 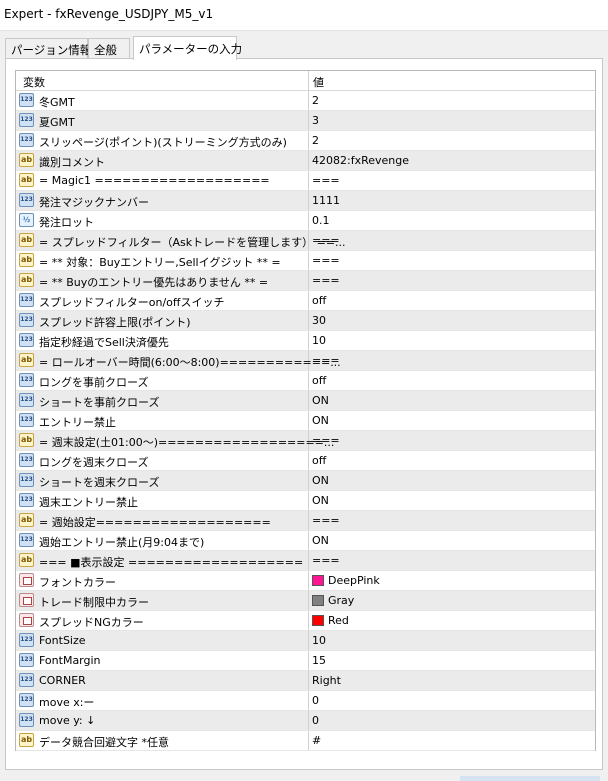 What do you see at coordinates (305, 321) in the screenshot?
I see `table-row: 123 スプレッド許容上限(ポイント) 30` at bounding box center [305, 321].